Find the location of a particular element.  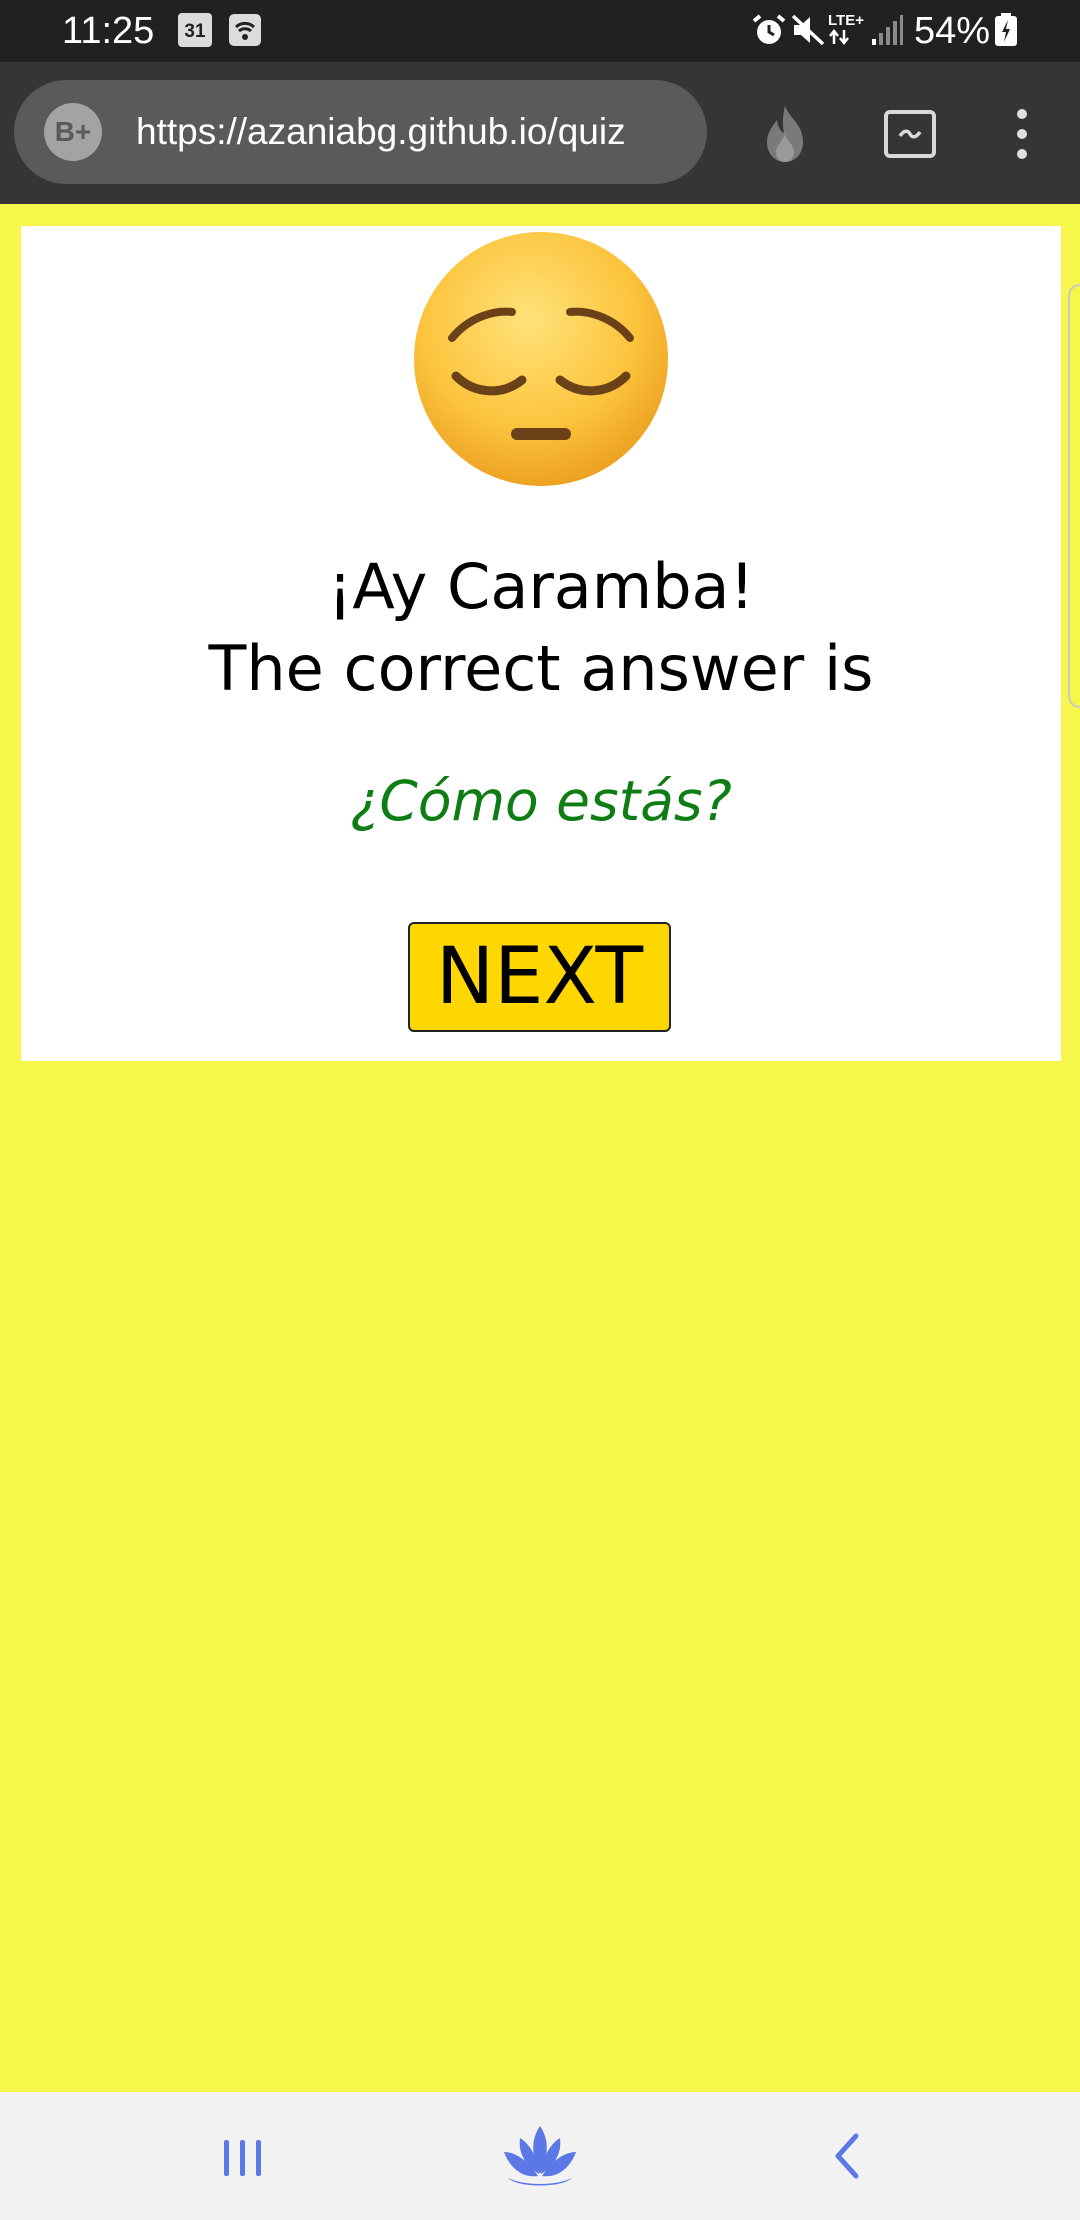

home-lotus-icon is located at coordinates (540, 2156).